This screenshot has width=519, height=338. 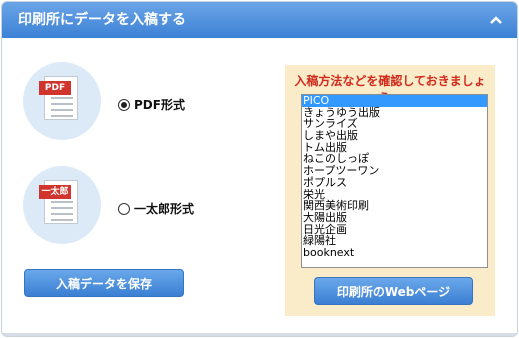 What do you see at coordinates (55, 88) in the screenshot?
I see `pdf-tag: PDF` at bounding box center [55, 88].